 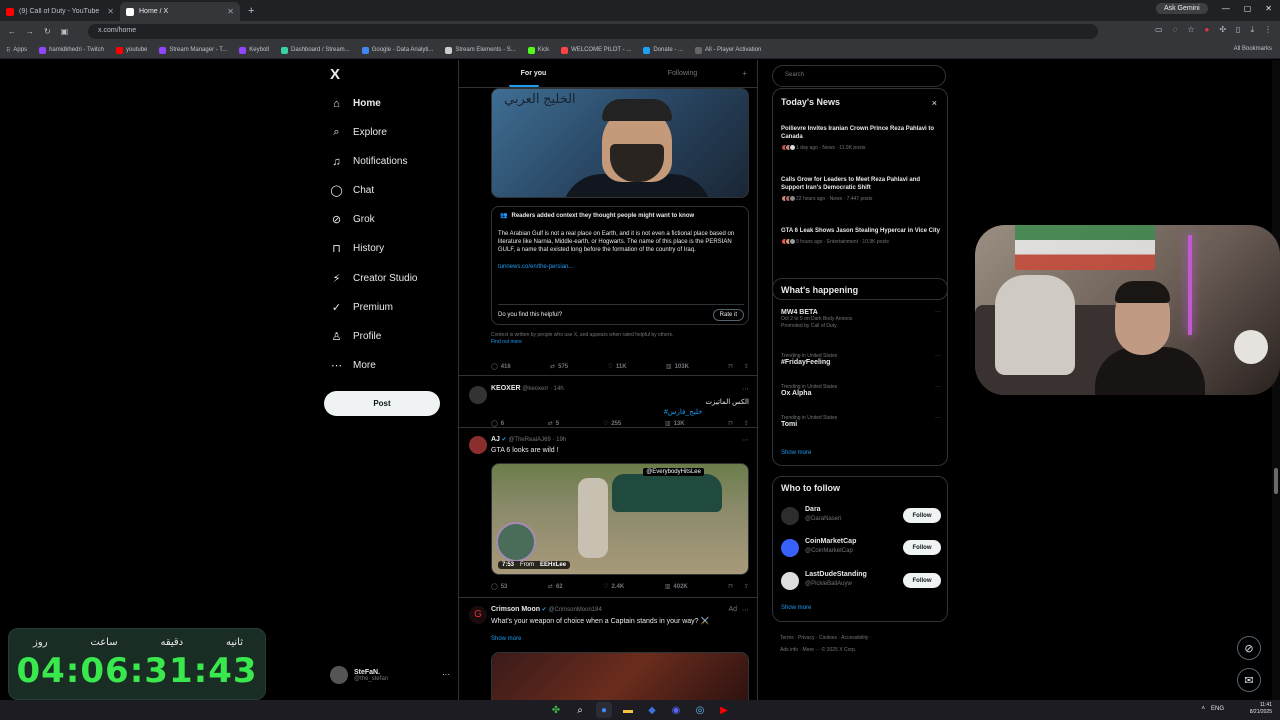 What do you see at coordinates (553, 424) in the screenshot?
I see `repost-button: ⇄ 5` at bounding box center [553, 424].